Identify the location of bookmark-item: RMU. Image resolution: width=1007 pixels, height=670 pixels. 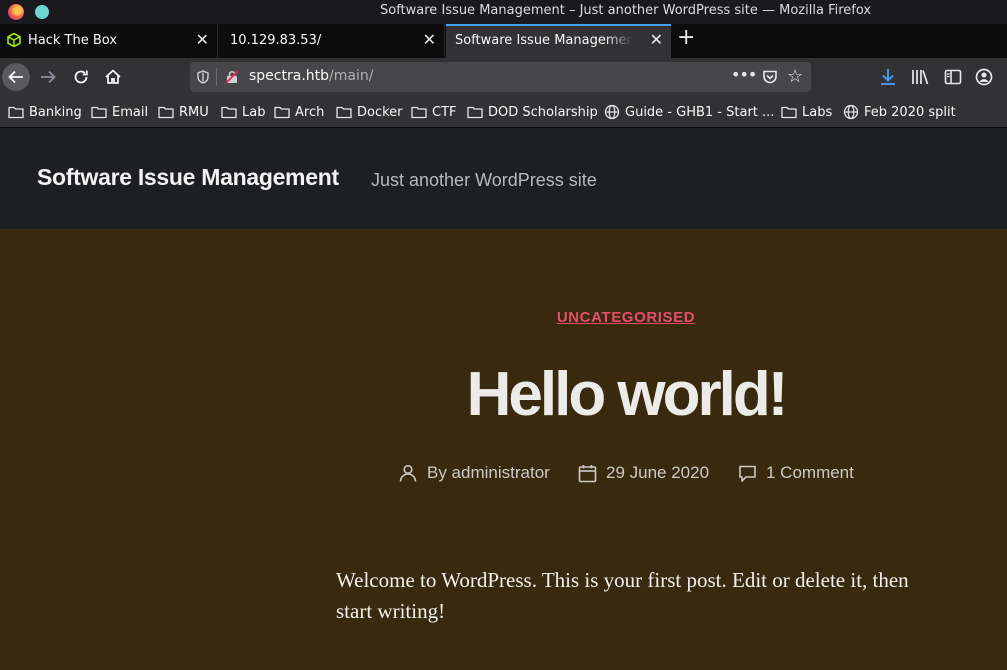
(183, 112).